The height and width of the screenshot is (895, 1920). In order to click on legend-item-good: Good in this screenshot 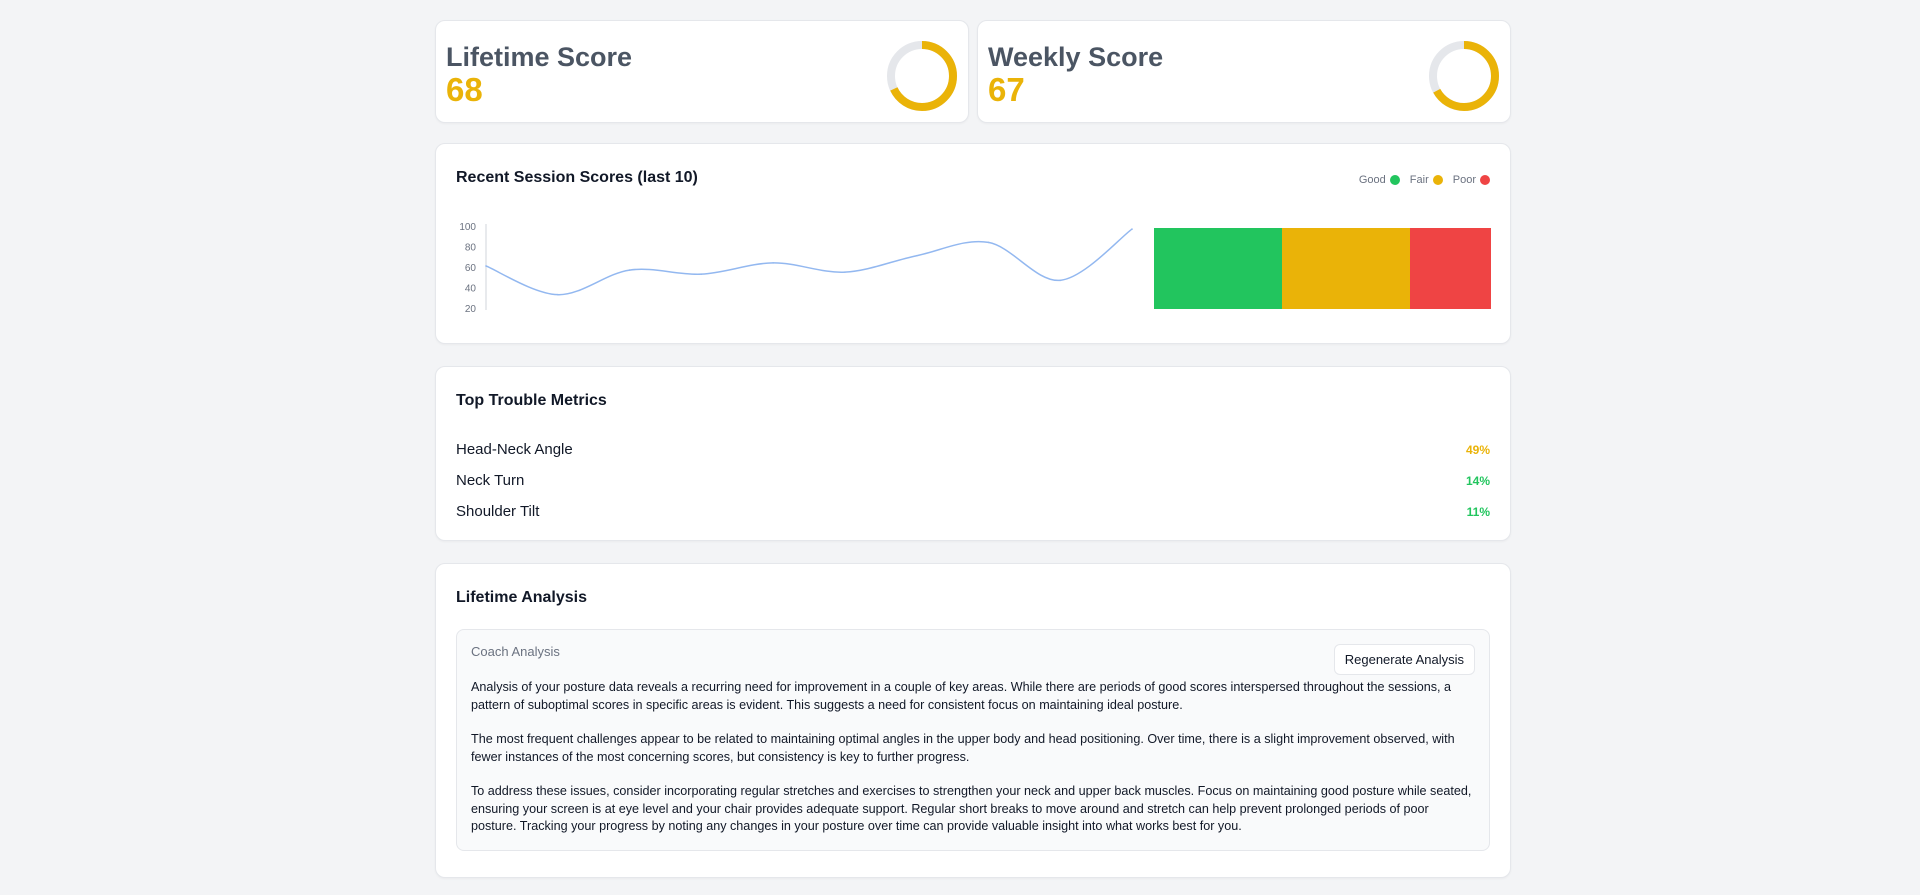, I will do `click(1374, 180)`.